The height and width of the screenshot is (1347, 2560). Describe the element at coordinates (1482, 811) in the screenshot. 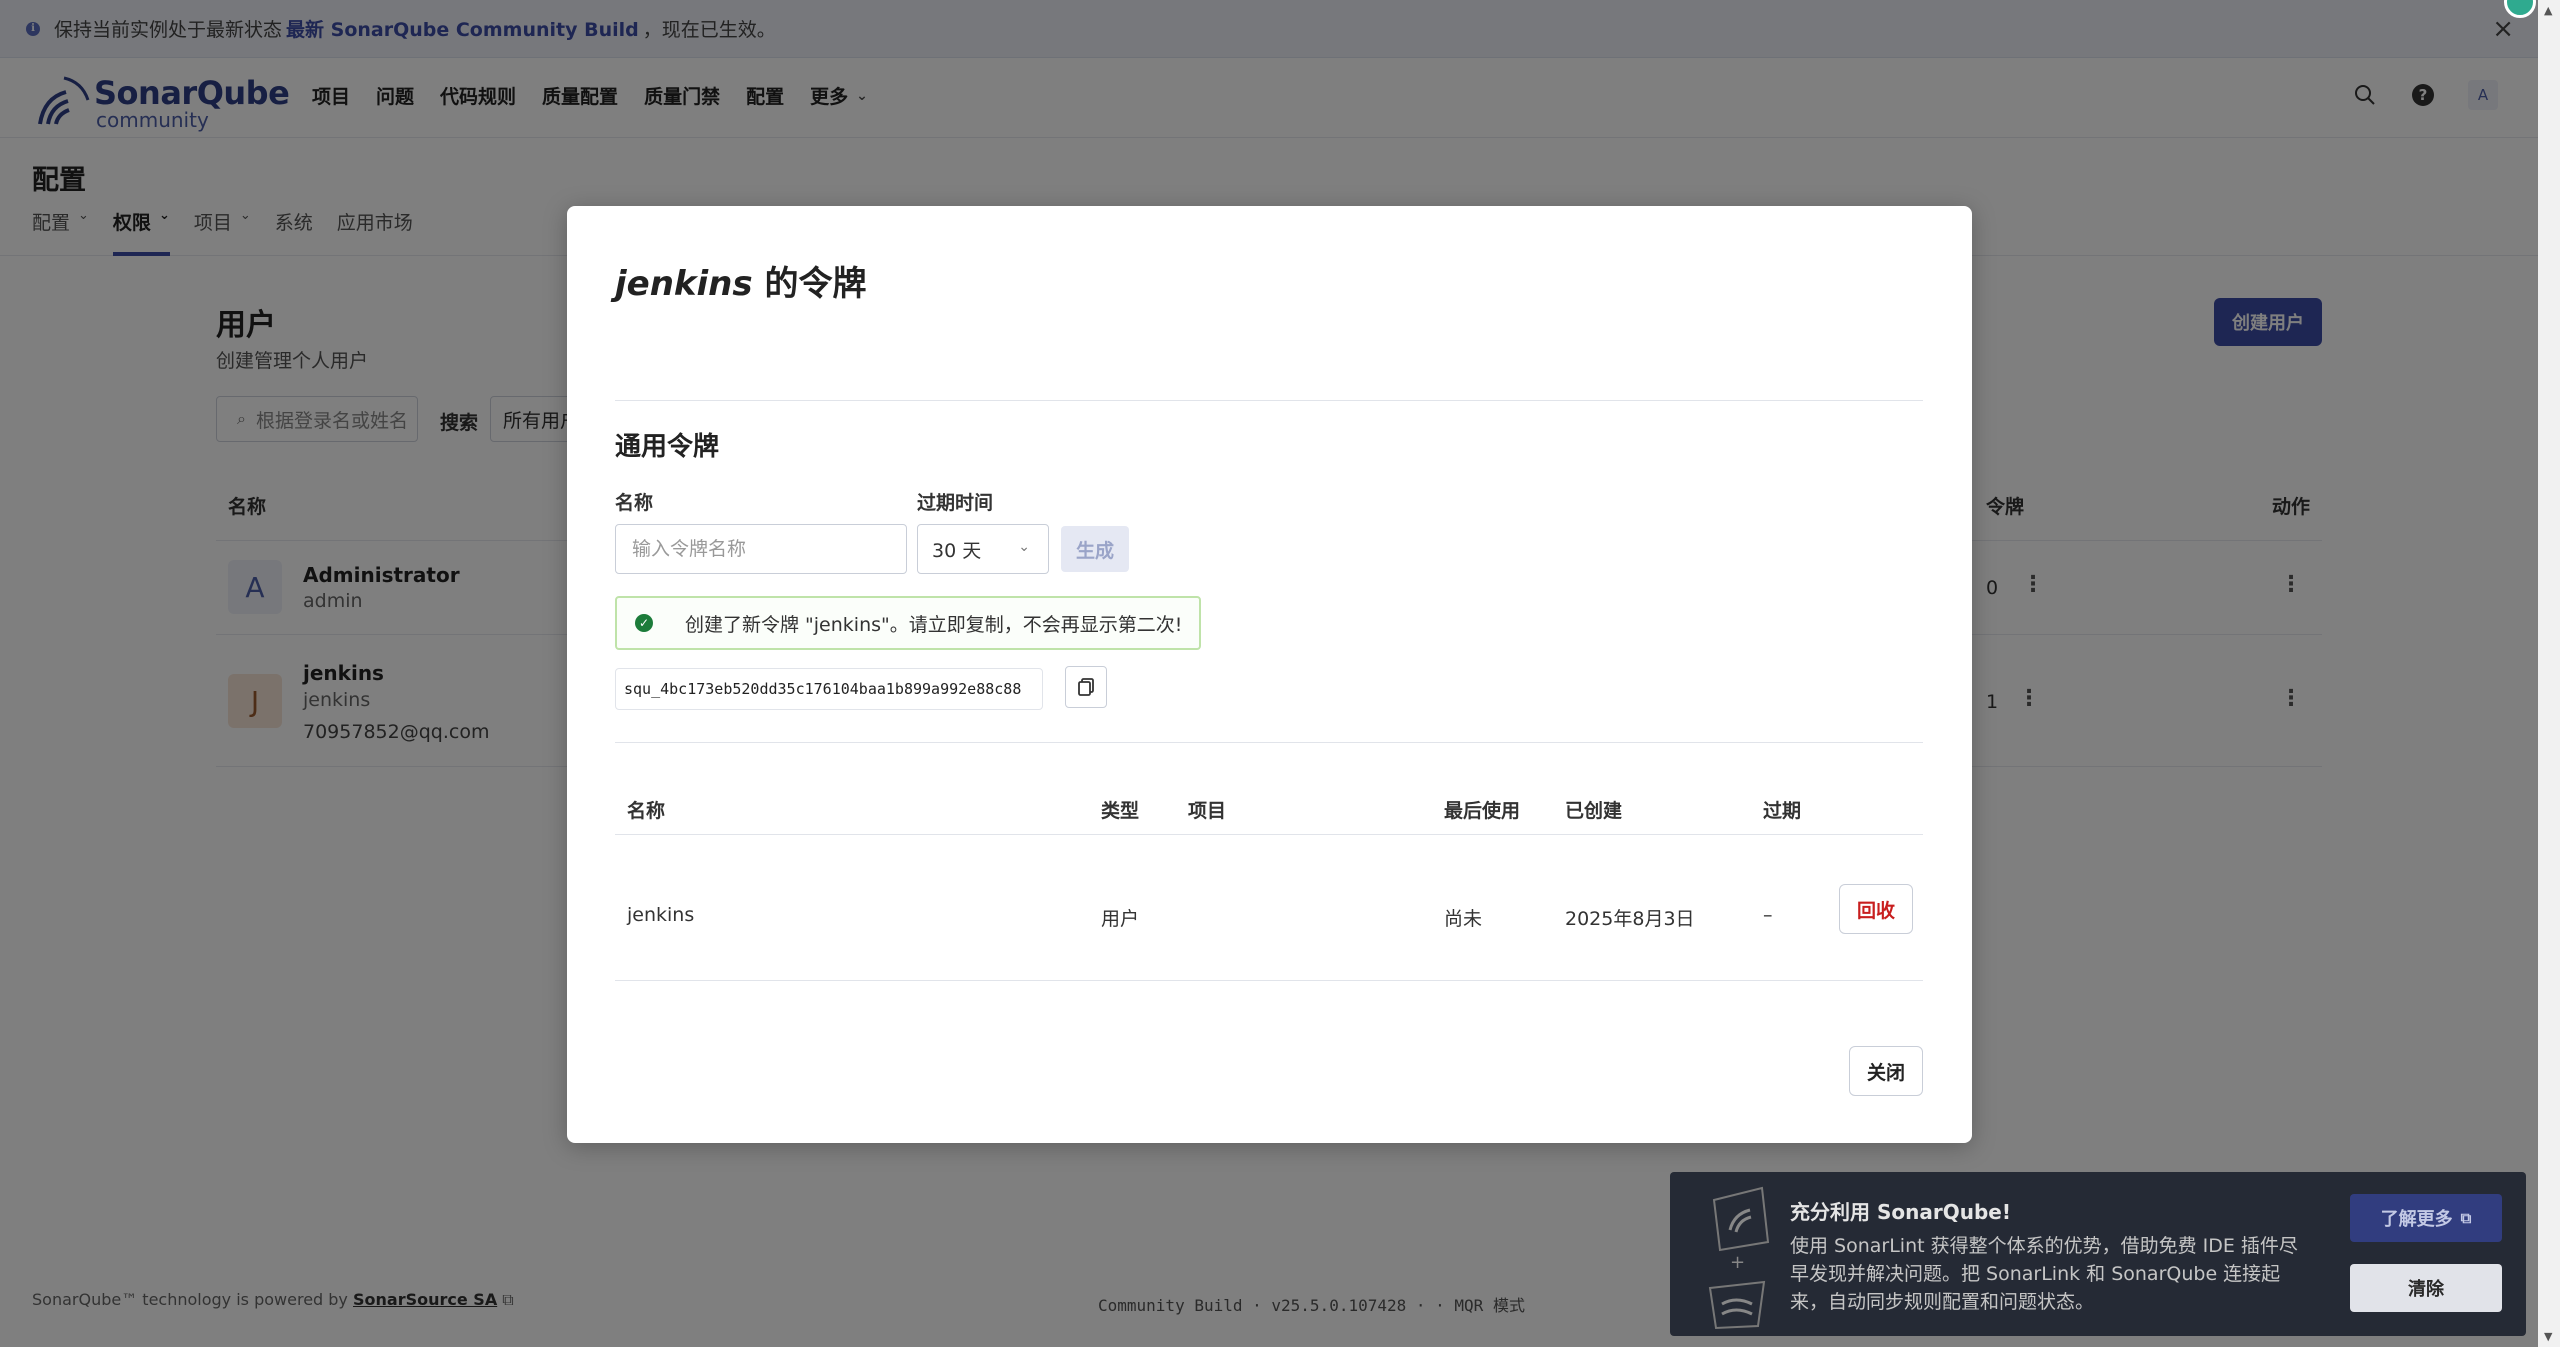

I see `token-col-last-used: 最后使用` at that location.